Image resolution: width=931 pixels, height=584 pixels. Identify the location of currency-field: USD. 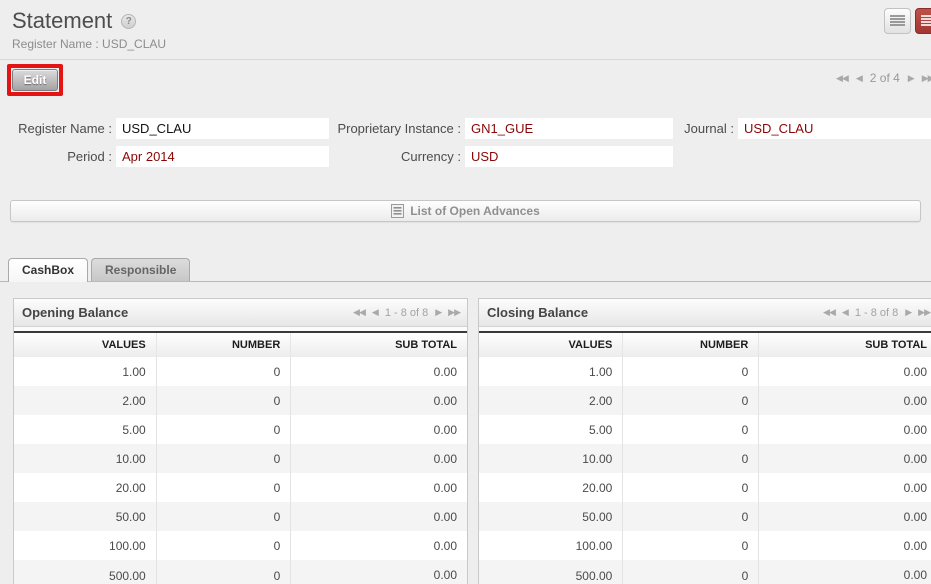
(569, 156).